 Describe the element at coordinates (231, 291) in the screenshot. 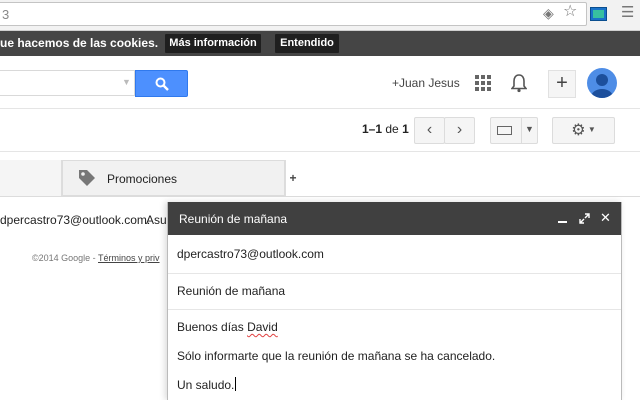

I see `subject-value: Reunión de mañana` at that location.